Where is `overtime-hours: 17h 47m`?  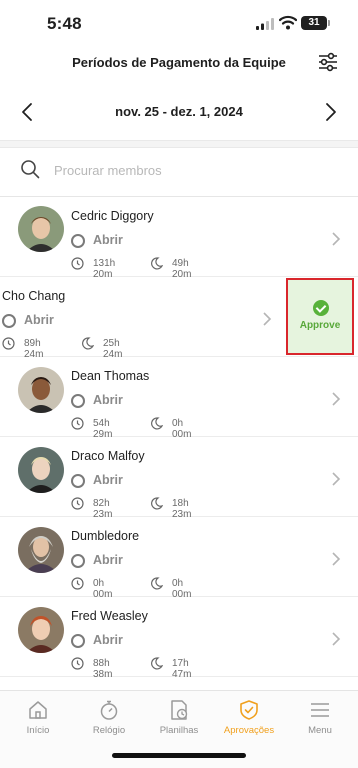
overtime-hours: 17h 47m is located at coordinates (182, 669).